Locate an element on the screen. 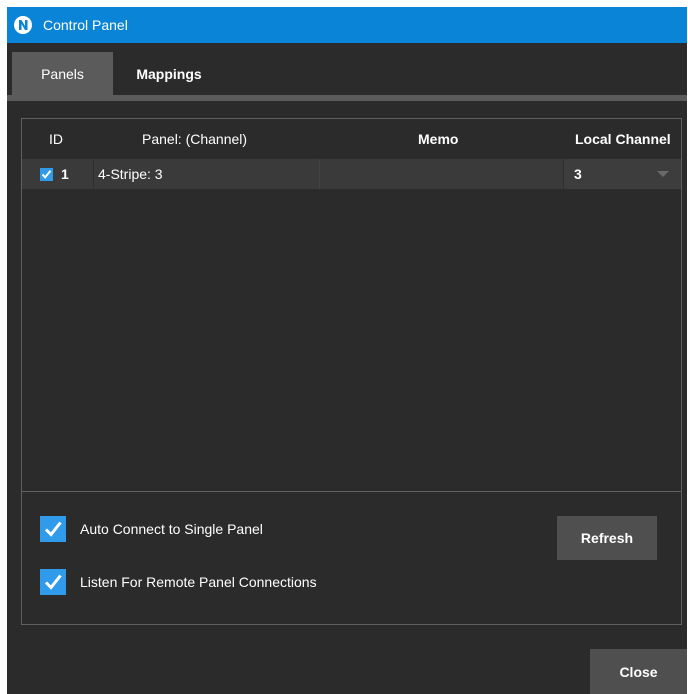 This screenshot has width=688, height=694. chevron-down-icon is located at coordinates (663, 174).